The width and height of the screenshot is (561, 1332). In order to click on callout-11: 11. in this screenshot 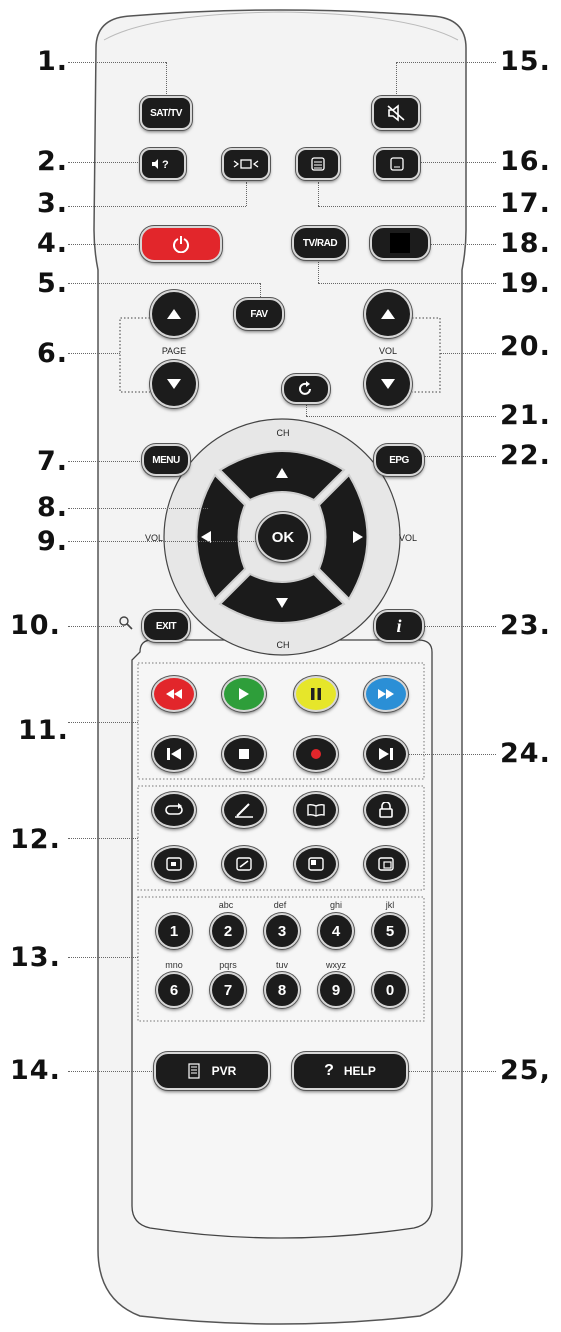, I will do `click(43, 730)`.